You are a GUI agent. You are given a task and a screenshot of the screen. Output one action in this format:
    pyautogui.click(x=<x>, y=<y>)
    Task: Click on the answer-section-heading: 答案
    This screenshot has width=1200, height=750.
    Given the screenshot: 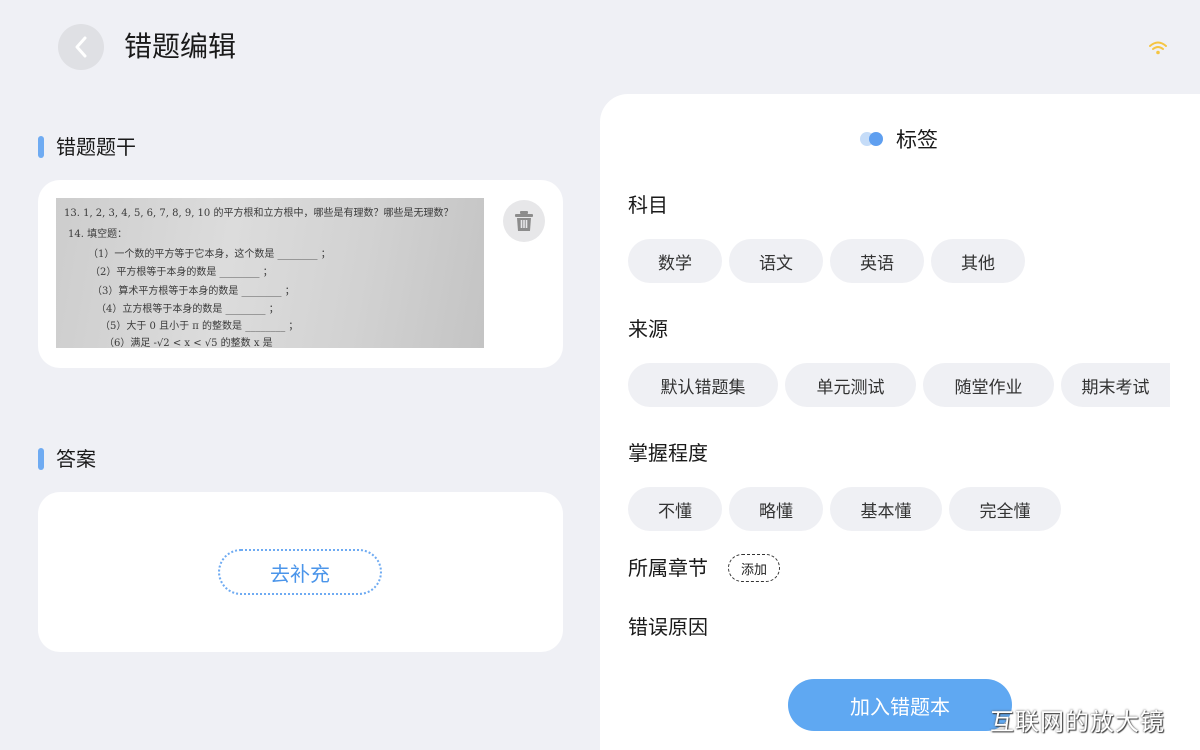 What is the action you would take?
    pyautogui.click(x=67, y=459)
    